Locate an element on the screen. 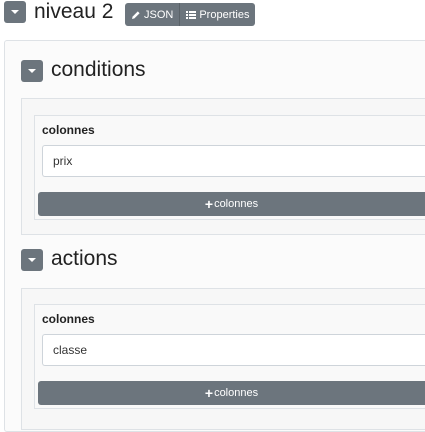 This screenshot has width=425, height=432. pencil-icon is located at coordinates (136, 14).